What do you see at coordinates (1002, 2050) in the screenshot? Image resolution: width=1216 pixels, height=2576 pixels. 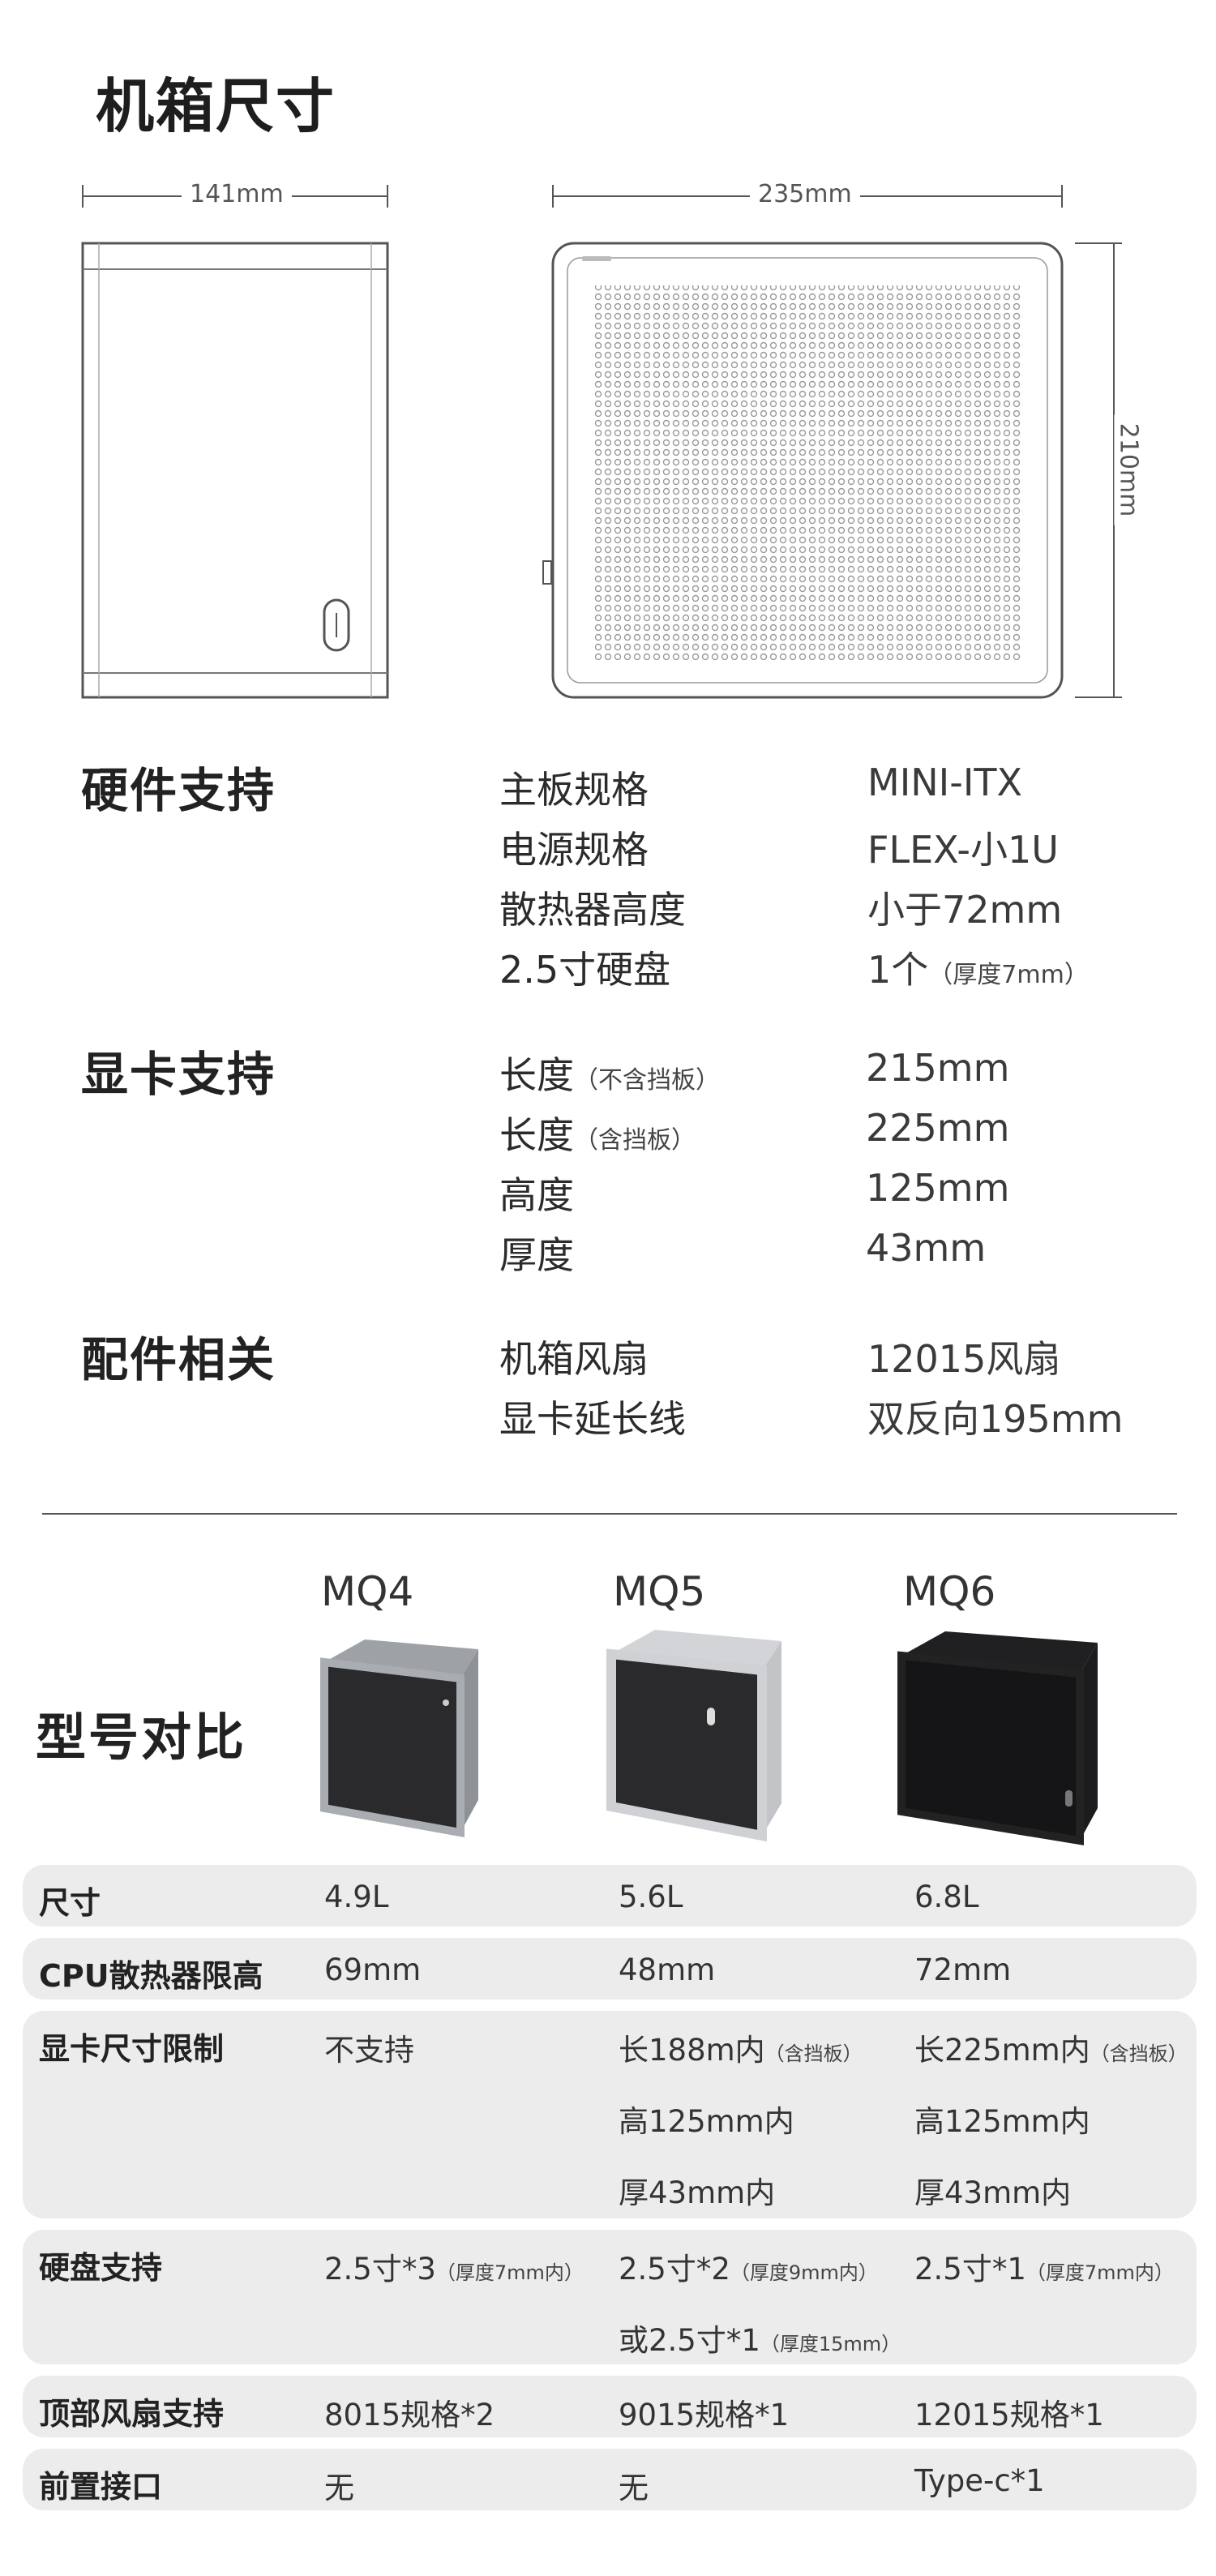 I see `value: 长225mm内` at bounding box center [1002, 2050].